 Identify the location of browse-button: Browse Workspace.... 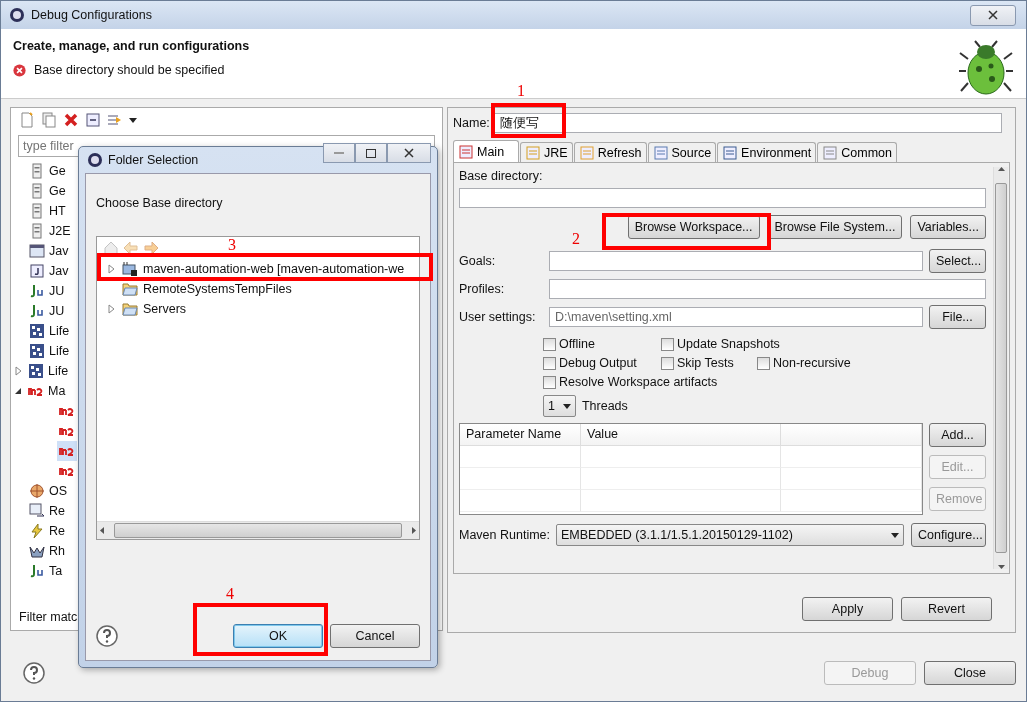
(693, 227).